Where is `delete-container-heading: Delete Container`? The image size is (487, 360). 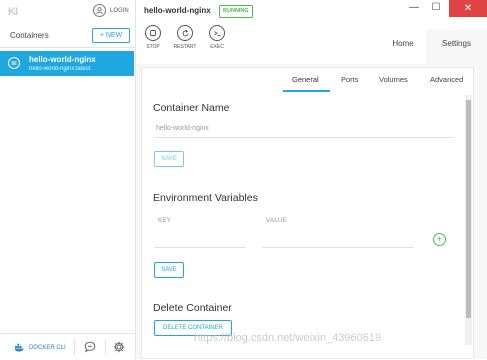
delete-container-heading: Delete Container is located at coordinates (192, 308).